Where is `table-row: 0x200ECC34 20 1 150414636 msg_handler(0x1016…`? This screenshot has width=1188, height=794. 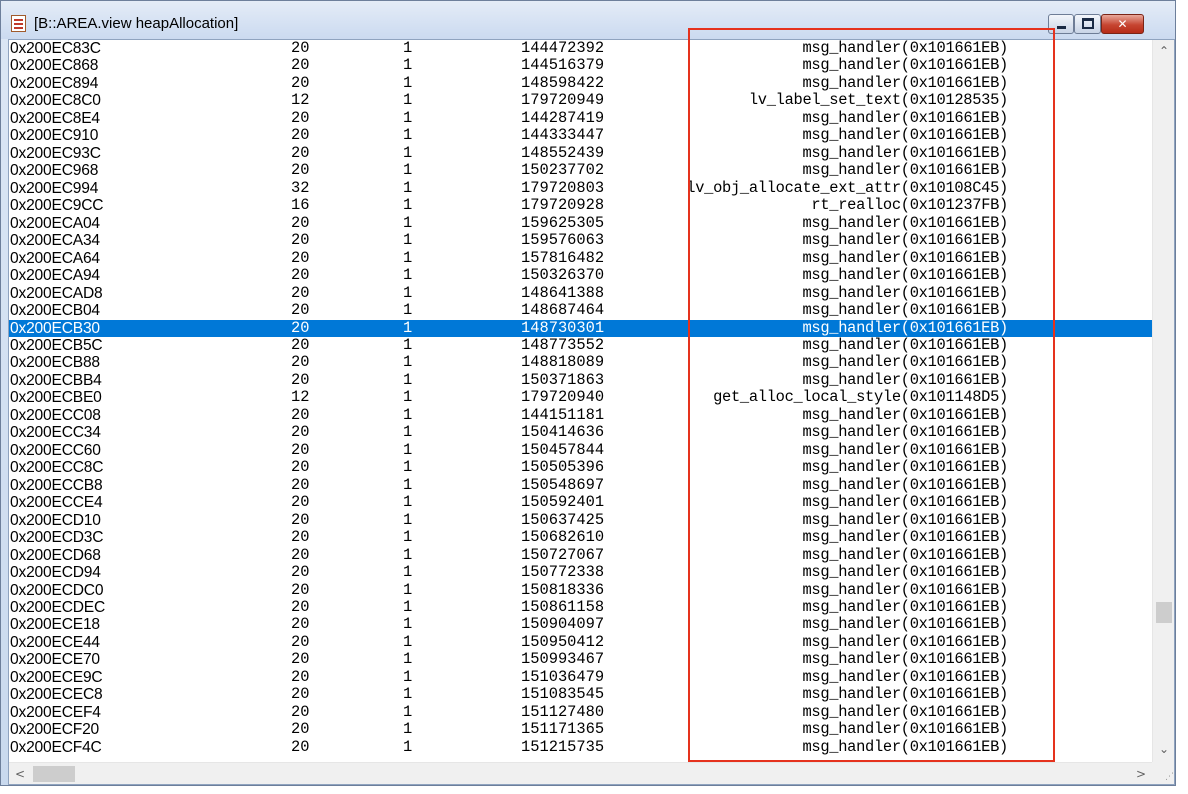 table-row: 0x200ECC34 20 1 150414636 msg_handler(0x1016… is located at coordinates (580, 432).